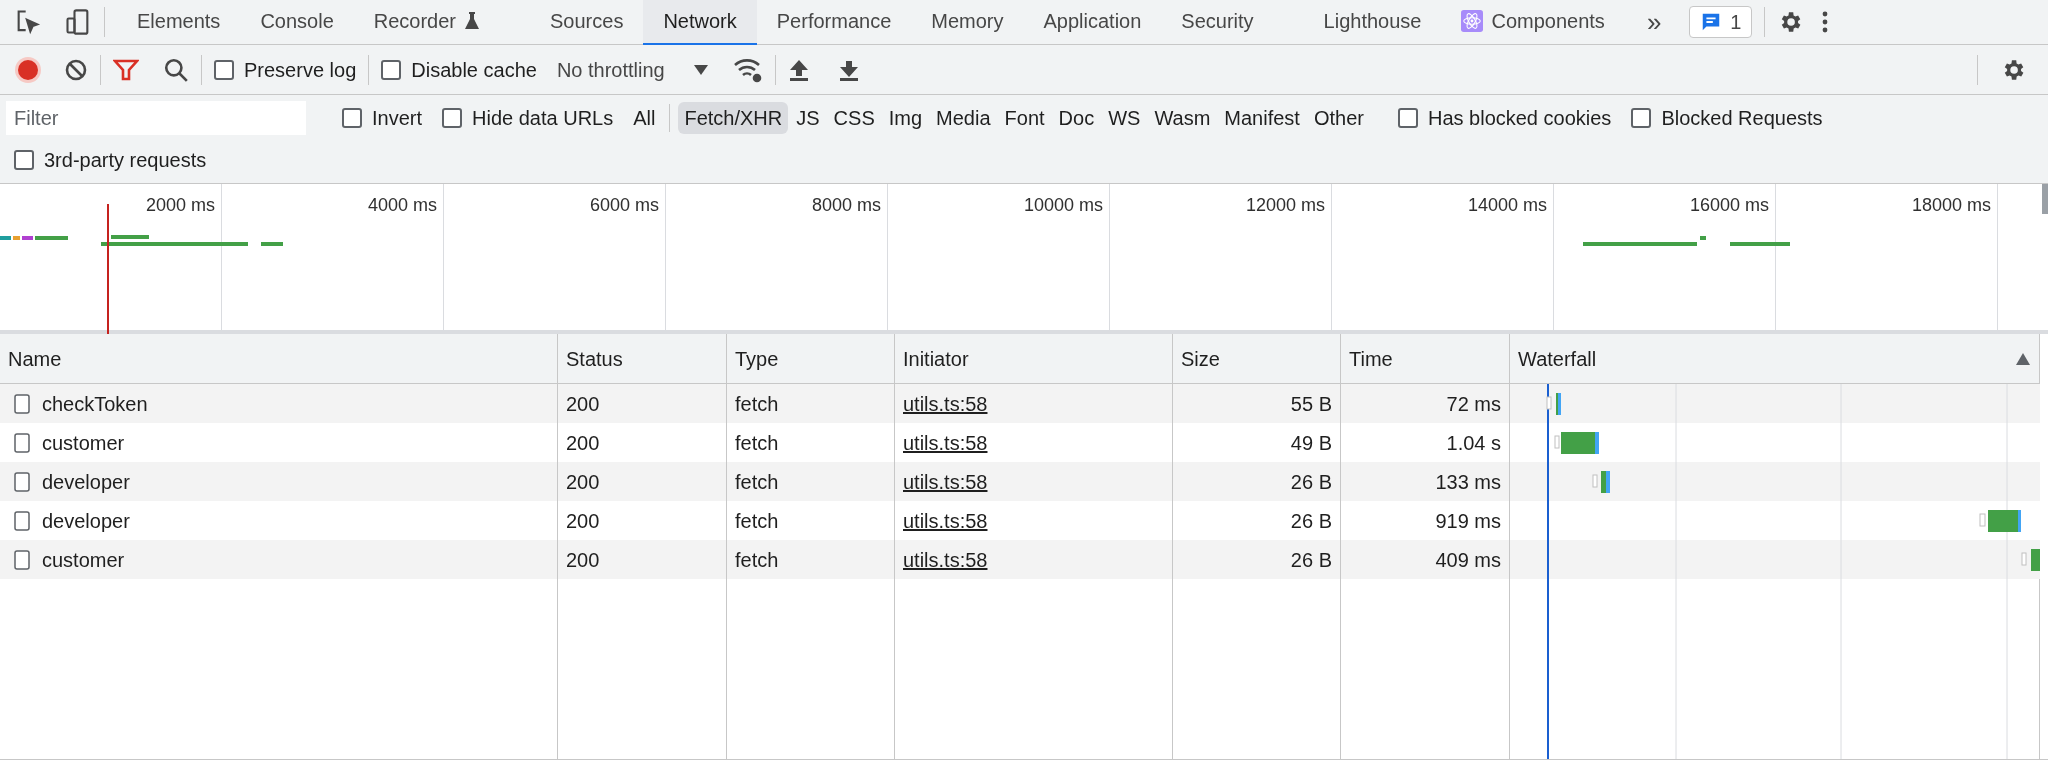 This screenshot has height=760, width=2048. What do you see at coordinates (1024, 118) in the screenshot?
I see `type-filter-button: Font` at bounding box center [1024, 118].